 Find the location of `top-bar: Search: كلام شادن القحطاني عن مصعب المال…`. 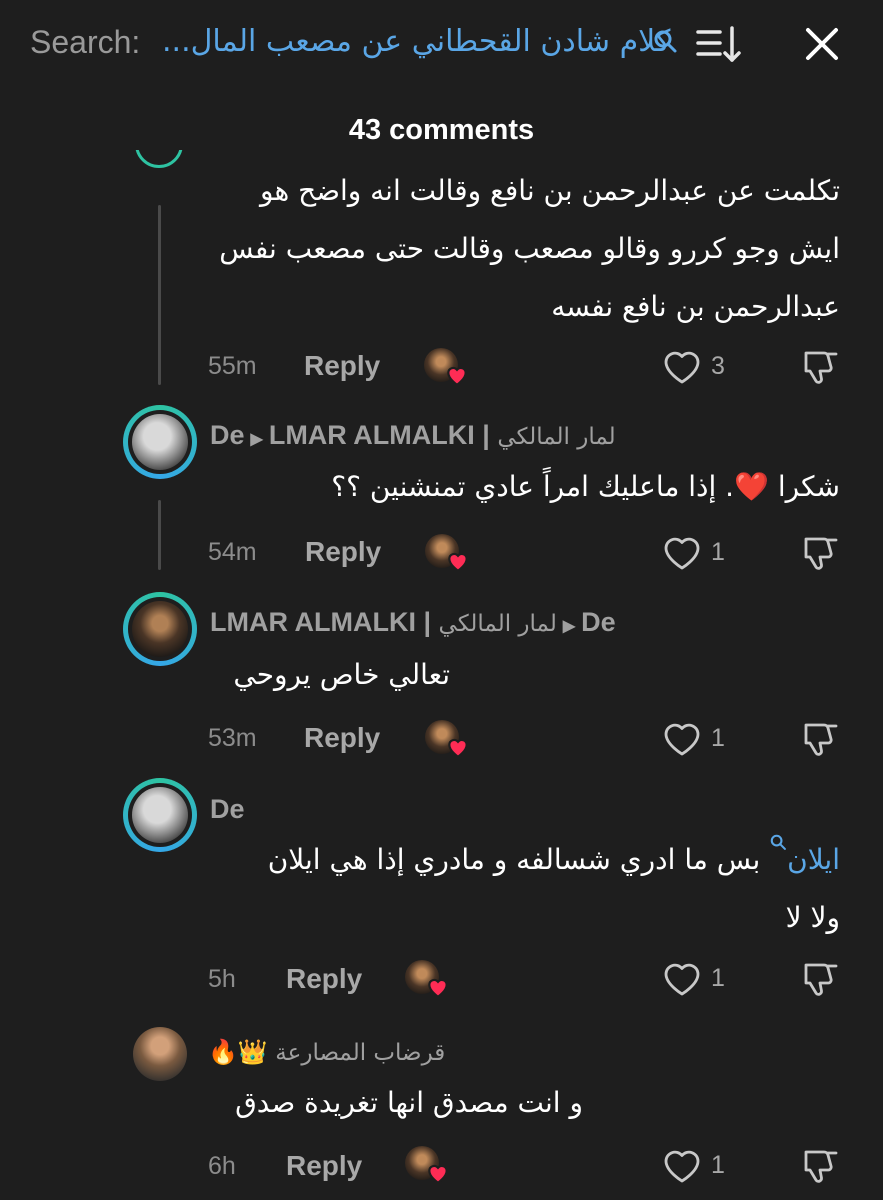

top-bar: Search: كلام شادن القحطاني عن مصعب المال… is located at coordinates (441, 45).